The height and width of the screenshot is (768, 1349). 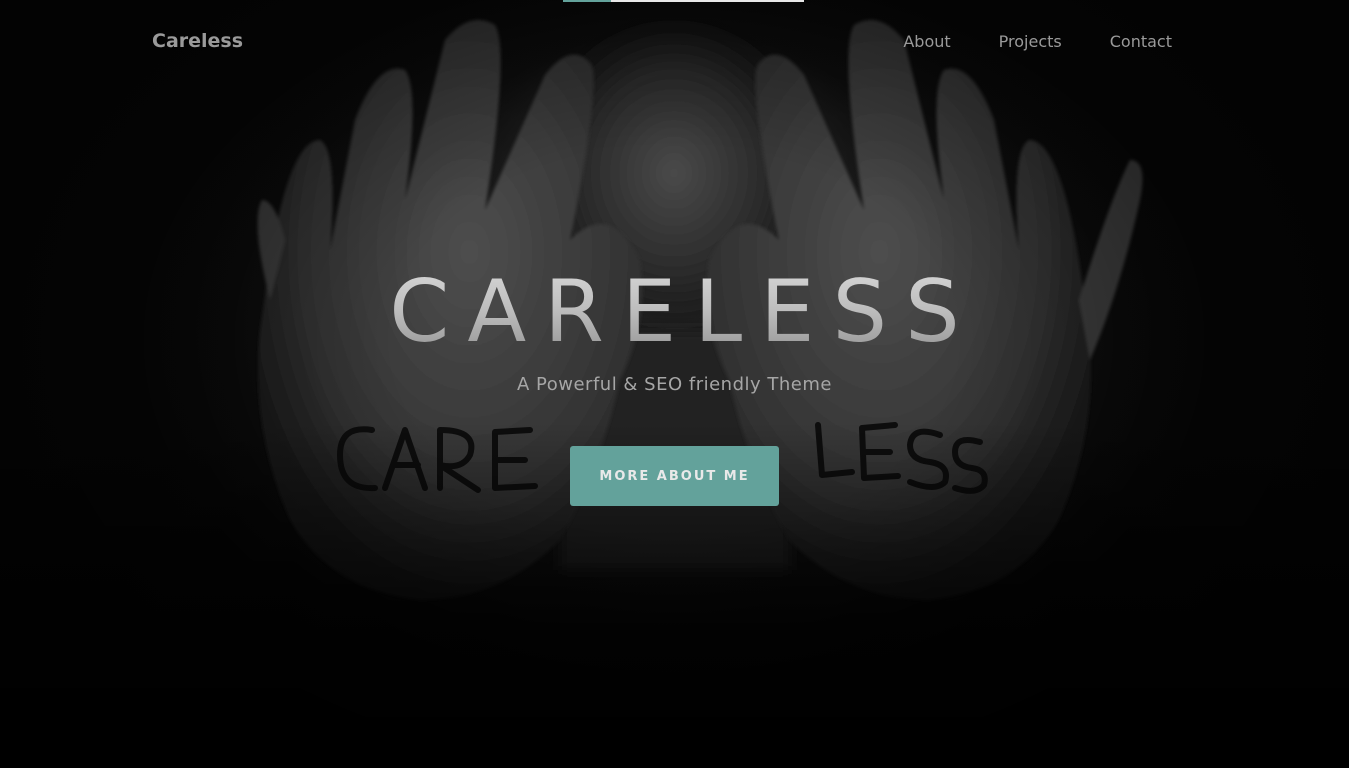 I want to click on navbar: Careless About Projects Contact, so click(x=674, y=44).